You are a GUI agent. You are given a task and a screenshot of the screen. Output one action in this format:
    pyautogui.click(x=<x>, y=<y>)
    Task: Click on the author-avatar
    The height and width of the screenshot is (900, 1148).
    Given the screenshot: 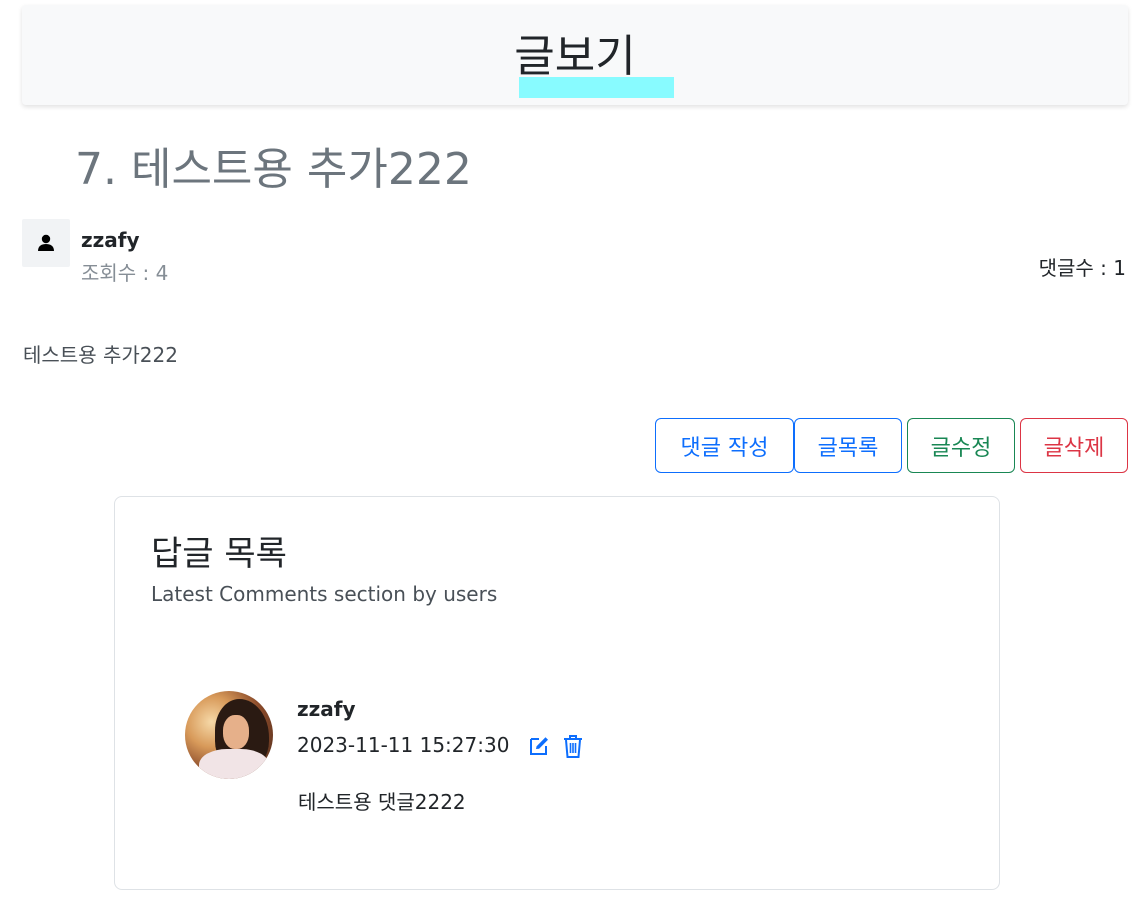 What is the action you would take?
    pyautogui.click(x=46, y=243)
    